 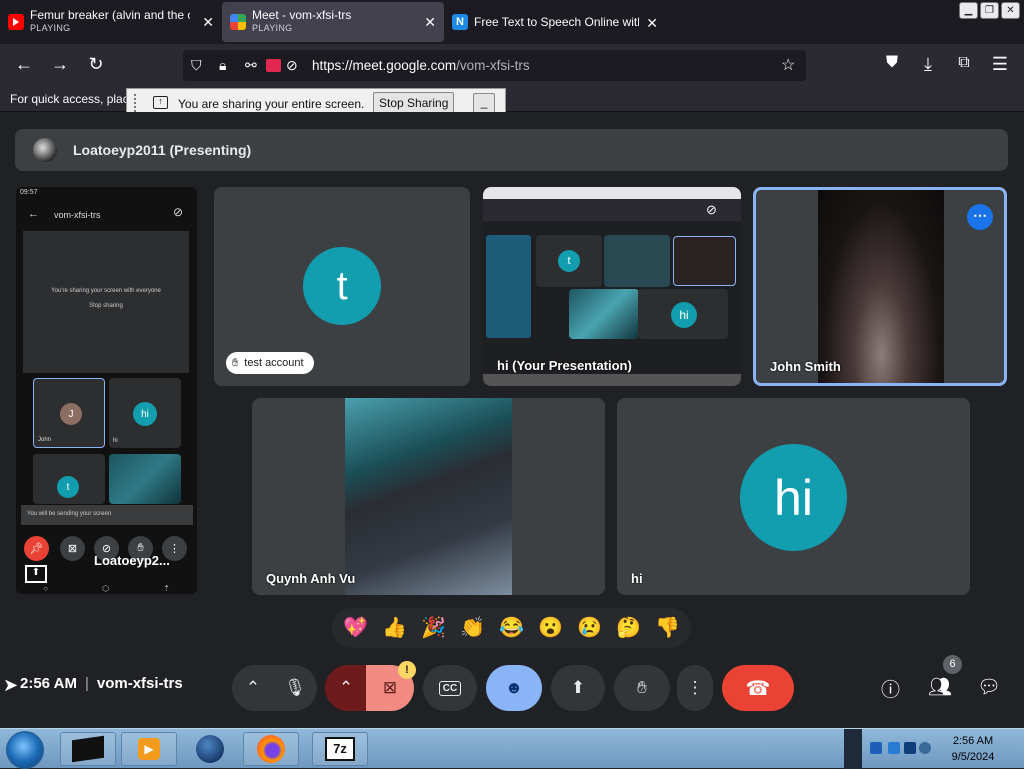 What do you see at coordinates (793, 496) in the screenshot?
I see `tile-hi: hi hi` at bounding box center [793, 496].